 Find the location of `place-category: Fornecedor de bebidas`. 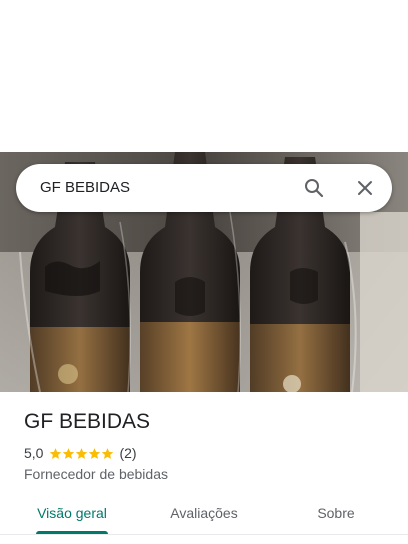

place-category: Fornecedor de bebidas is located at coordinates (96, 474).